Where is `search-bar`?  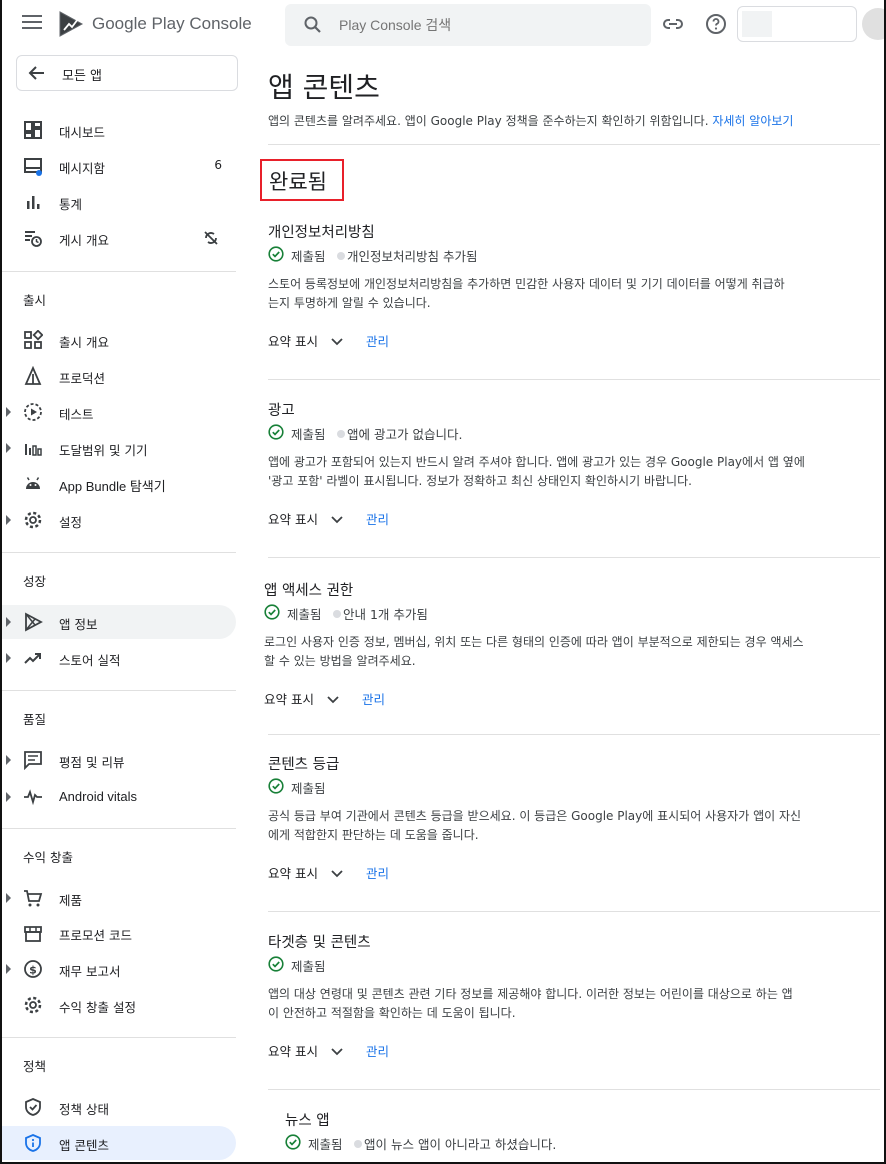 search-bar is located at coordinates (468, 25).